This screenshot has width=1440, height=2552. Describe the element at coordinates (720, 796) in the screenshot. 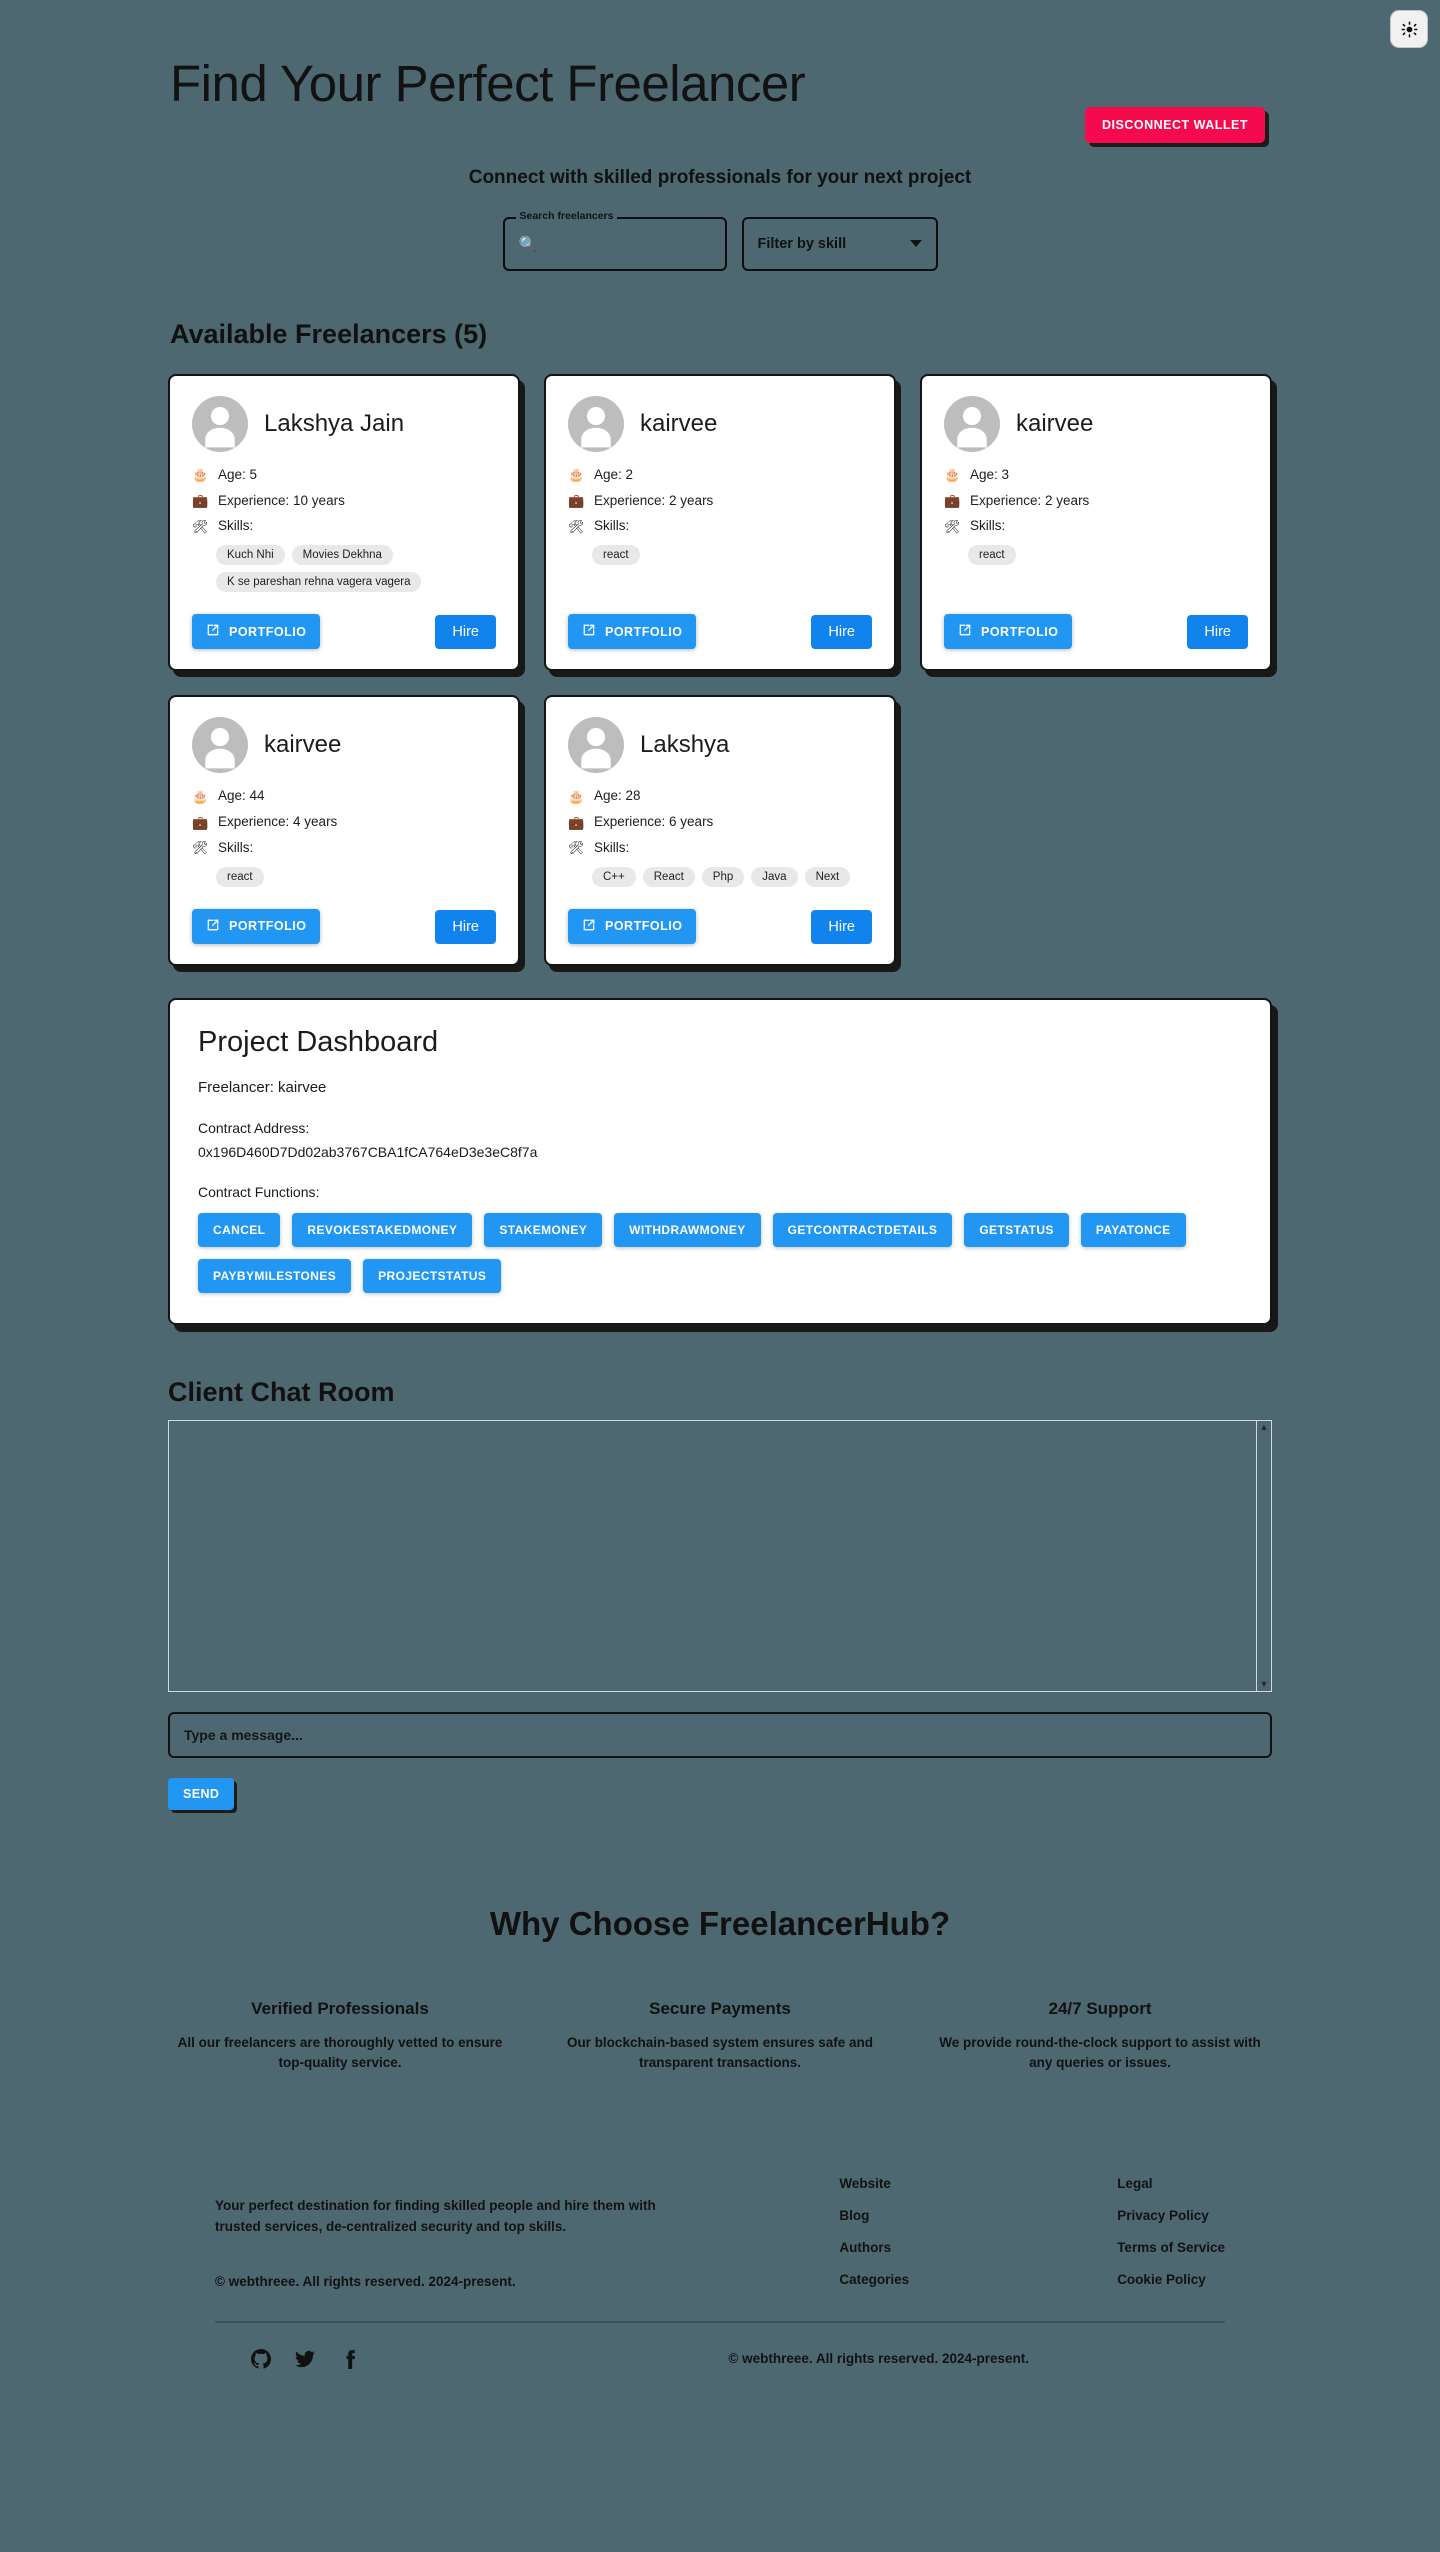

I see `freelancer-age-row: 🎂 Age: 28` at that location.